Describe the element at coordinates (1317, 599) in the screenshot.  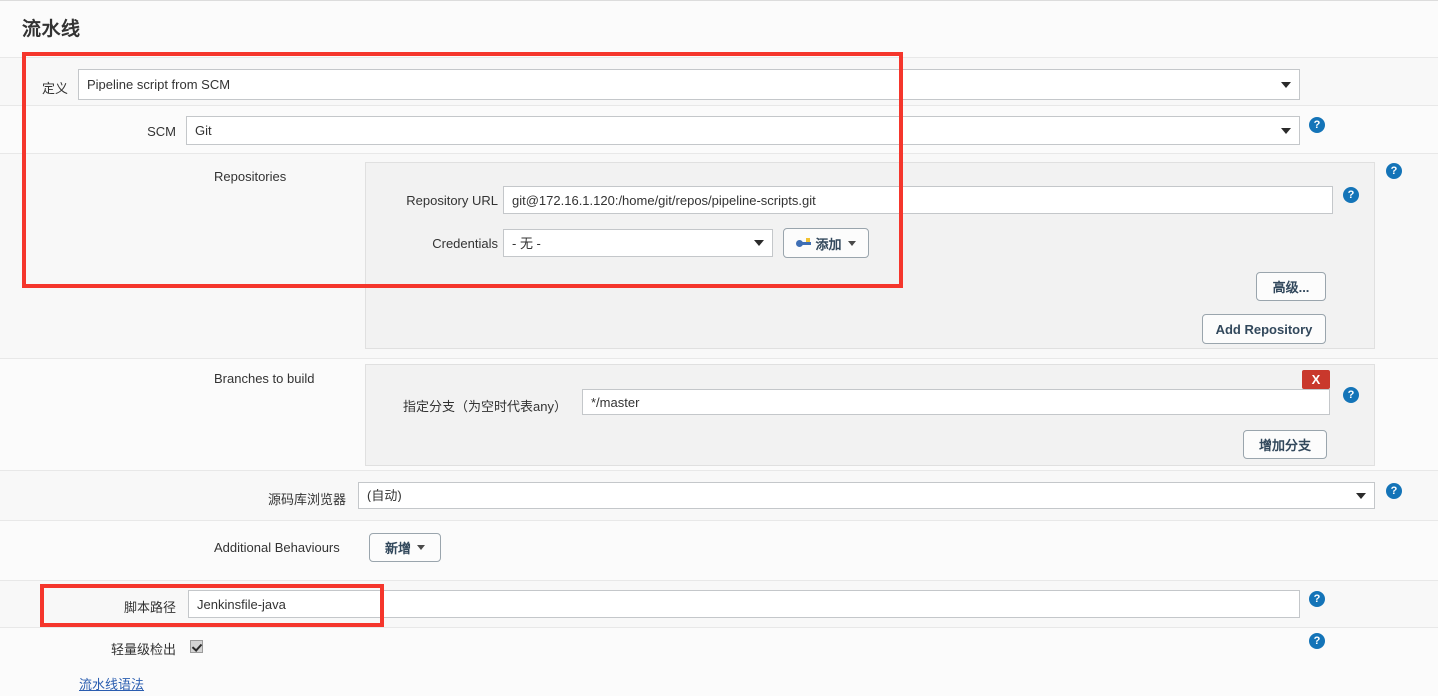
I see `script-path-help-icon: ?` at that location.